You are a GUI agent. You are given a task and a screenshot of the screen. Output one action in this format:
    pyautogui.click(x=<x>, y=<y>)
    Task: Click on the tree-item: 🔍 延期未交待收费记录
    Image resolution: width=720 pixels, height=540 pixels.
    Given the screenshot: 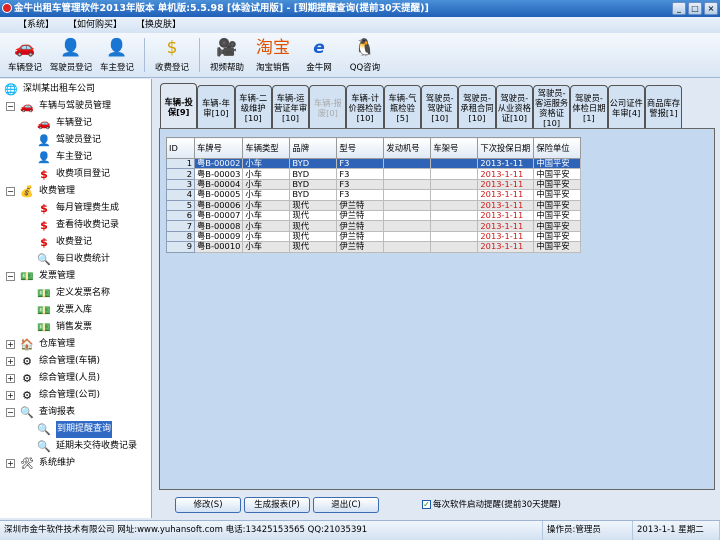 What is the action you would take?
    pyautogui.click(x=75, y=446)
    